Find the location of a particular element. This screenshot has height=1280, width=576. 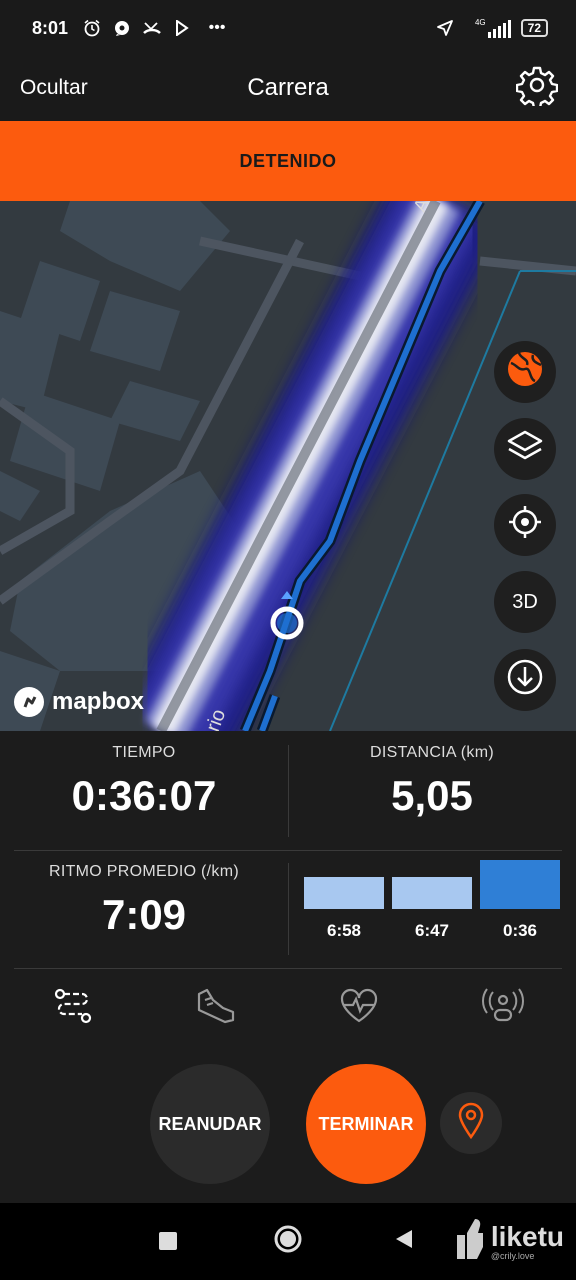

battery-indicator: 72 is located at coordinates (534, 28).